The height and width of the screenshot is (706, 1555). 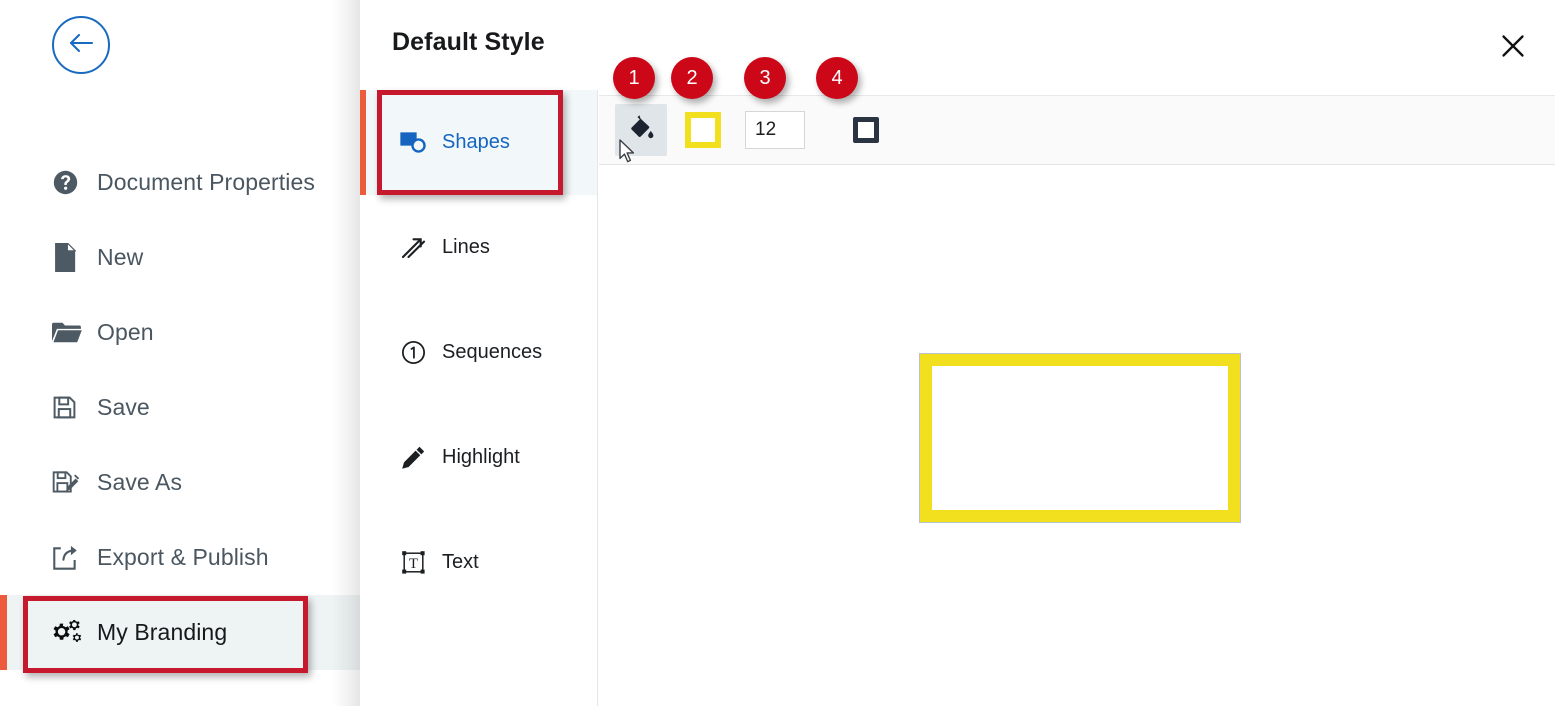 What do you see at coordinates (183, 557) in the screenshot?
I see `sidebar-item-label: Export & Publish` at bounding box center [183, 557].